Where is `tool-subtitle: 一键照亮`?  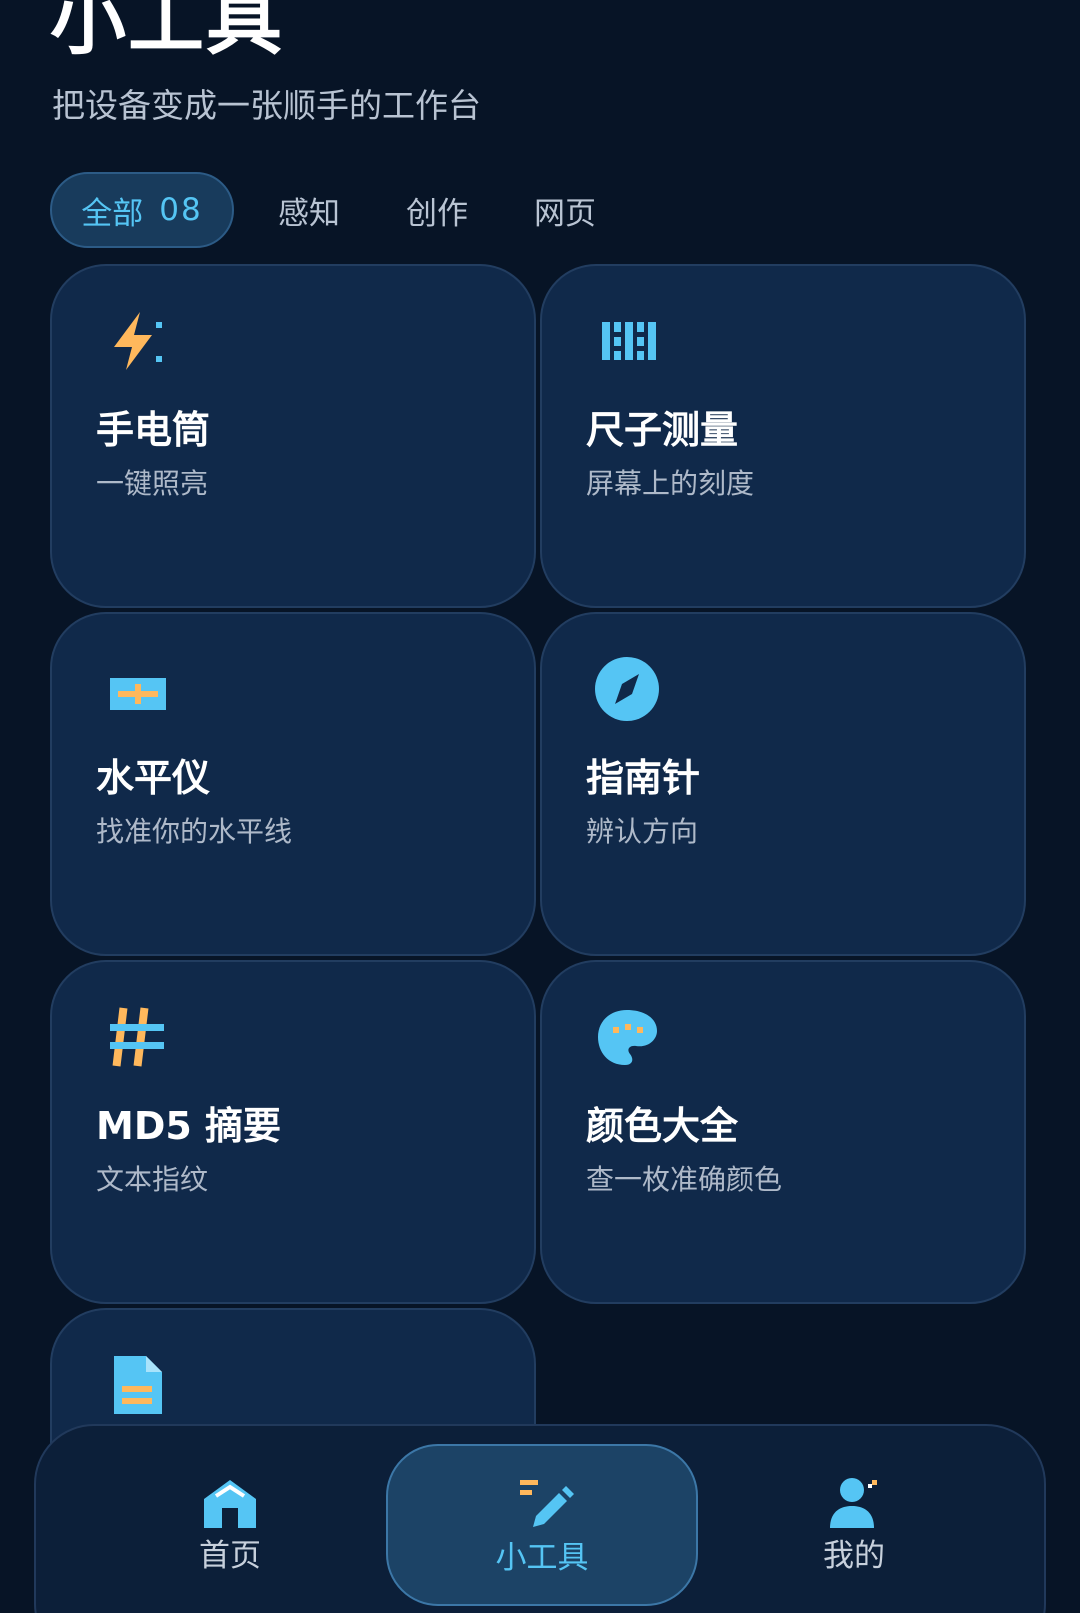
tool-subtitle: 一键照亮 is located at coordinates (152, 483).